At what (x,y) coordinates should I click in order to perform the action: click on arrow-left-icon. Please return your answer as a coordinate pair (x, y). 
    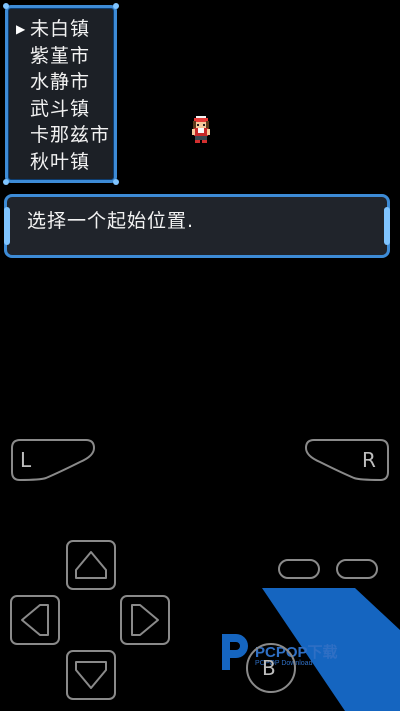
    Looking at the image, I should click on (35, 620).